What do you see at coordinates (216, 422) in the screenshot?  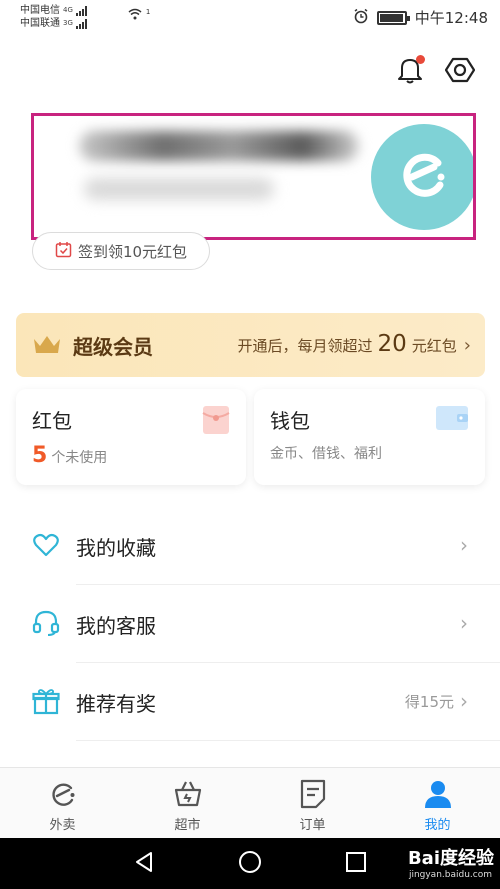 I see `red-envelope-icon` at bounding box center [216, 422].